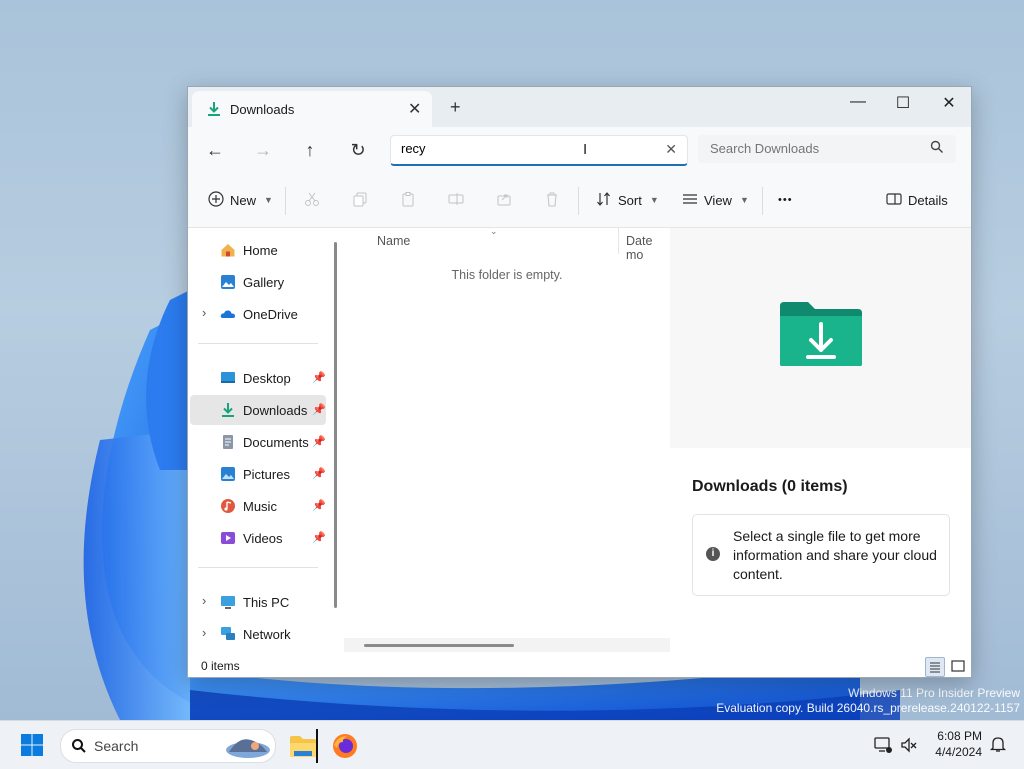  I want to click on document-icon, so click(228, 442).